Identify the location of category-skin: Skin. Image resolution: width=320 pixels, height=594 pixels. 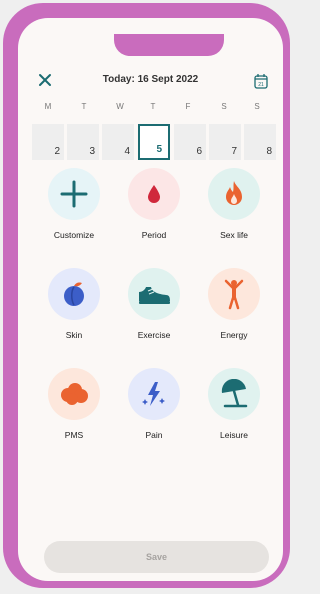
(74, 304).